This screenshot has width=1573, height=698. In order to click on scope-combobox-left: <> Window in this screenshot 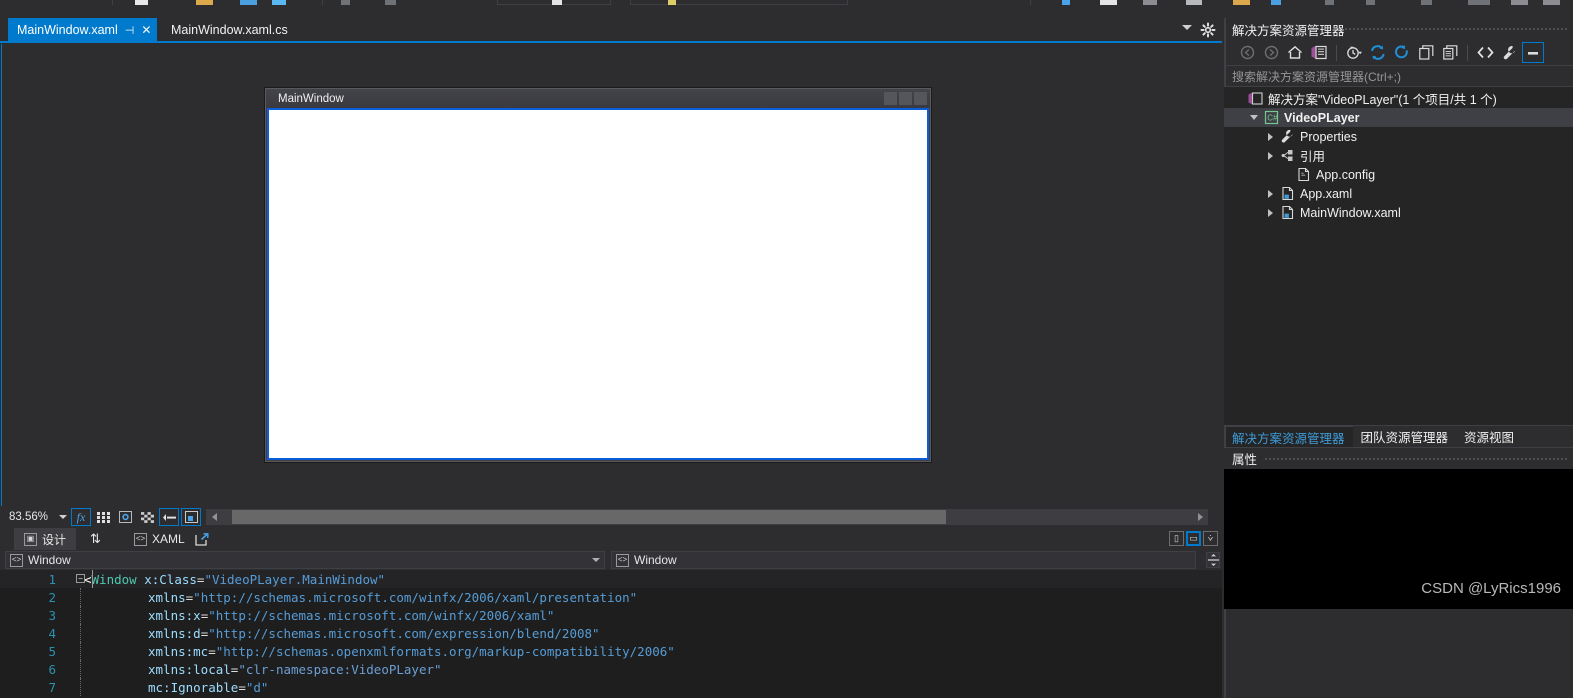, I will do `click(305, 560)`.